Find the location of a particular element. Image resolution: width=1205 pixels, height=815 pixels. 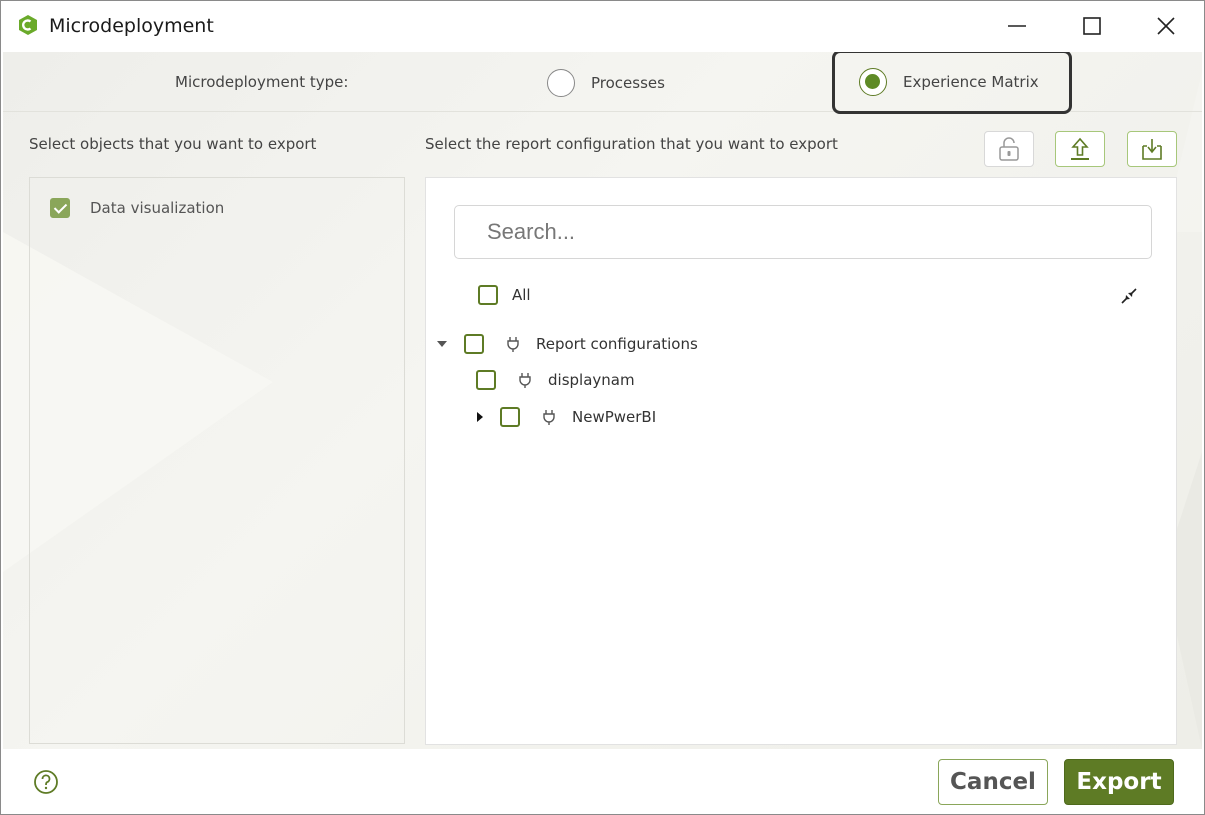

report-configurations-checkbox is located at coordinates (474, 344).